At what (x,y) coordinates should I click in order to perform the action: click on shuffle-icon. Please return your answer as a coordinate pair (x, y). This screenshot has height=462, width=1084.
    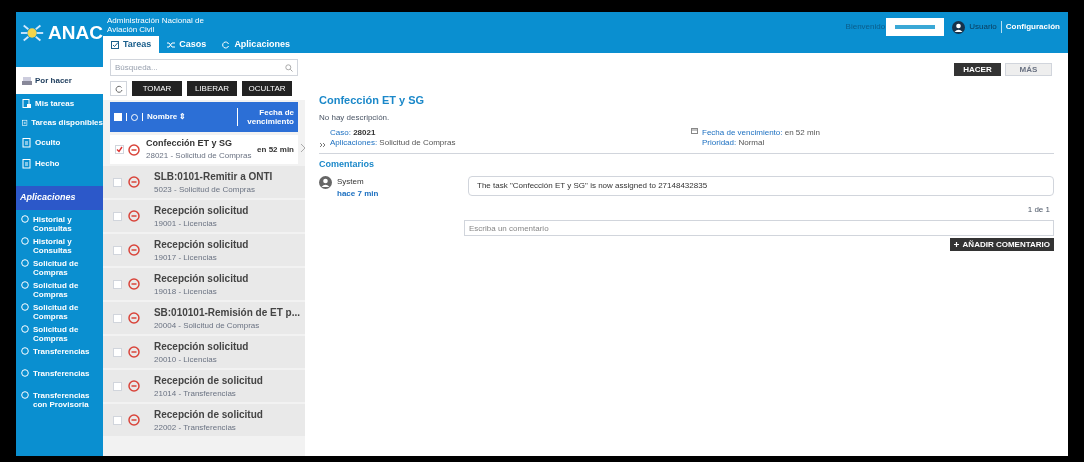
    Looking at the image, I should click on (171, 44).